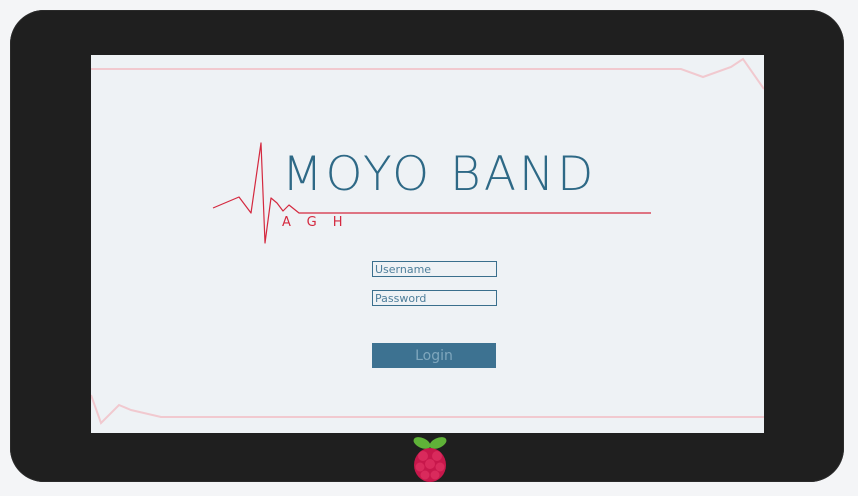 The height and width of the screenshot is (496, 858). Describe the element at coordinates (434, 355) in the screenshot. I see `login-button: Login` at that location.